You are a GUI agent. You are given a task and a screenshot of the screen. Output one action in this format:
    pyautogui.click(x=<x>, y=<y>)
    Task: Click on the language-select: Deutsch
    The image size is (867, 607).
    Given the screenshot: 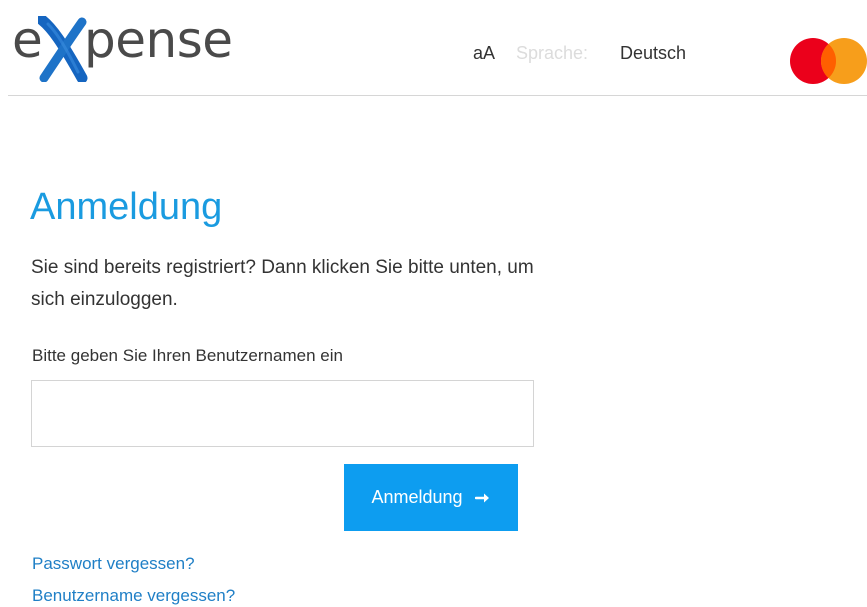 What is the action you would take?
    pyautogui.click(x=653, y=53)
    